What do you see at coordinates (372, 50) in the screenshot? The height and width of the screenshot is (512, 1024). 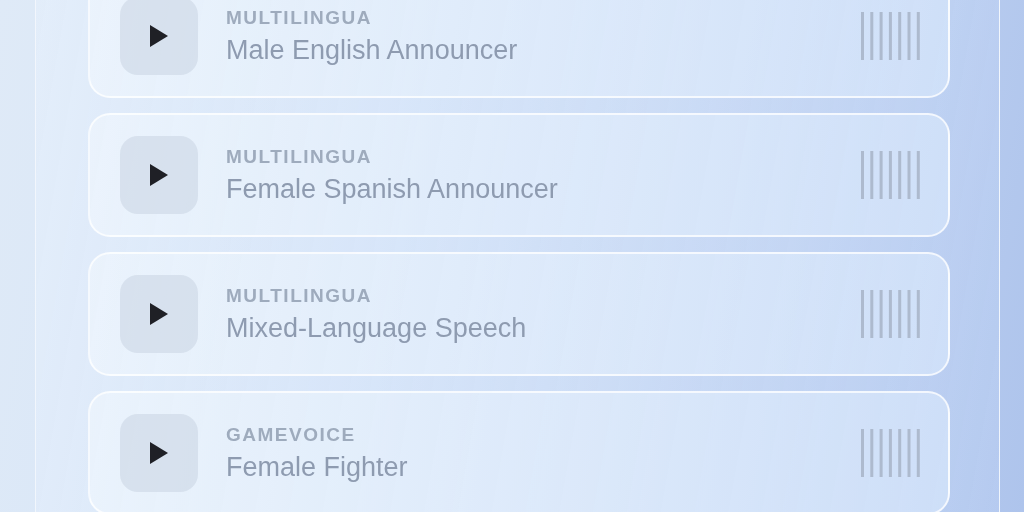 I see `voice-title: Male English Announcer` at bounding box center [372, 50].